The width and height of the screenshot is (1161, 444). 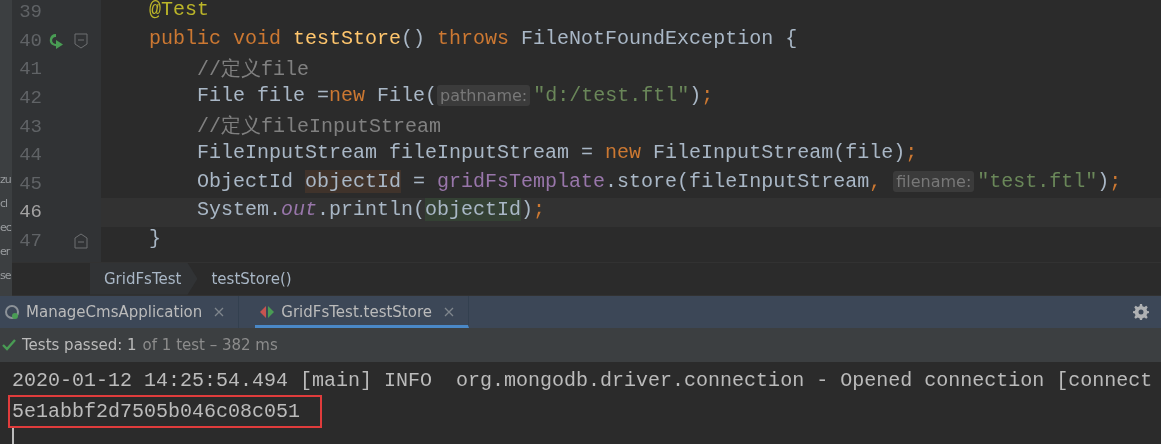 What do you see at coordinates (6, 228) in the screenshot?
I see `file-name-fragment: ec` at bounding box center [6, 228].